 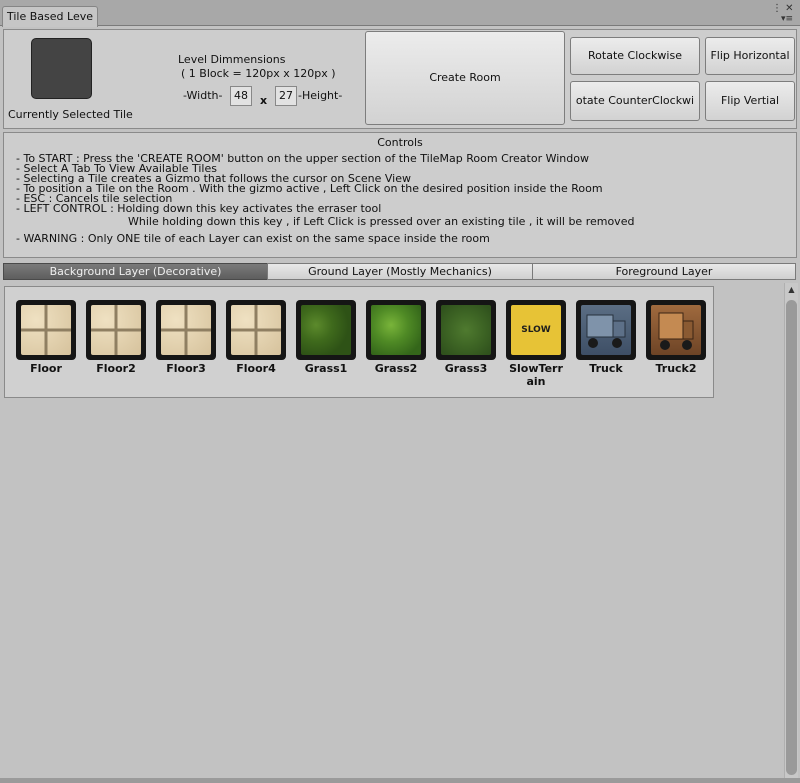 I want to click on scroll-up-icon: ▲, so click(x=791, y=290).